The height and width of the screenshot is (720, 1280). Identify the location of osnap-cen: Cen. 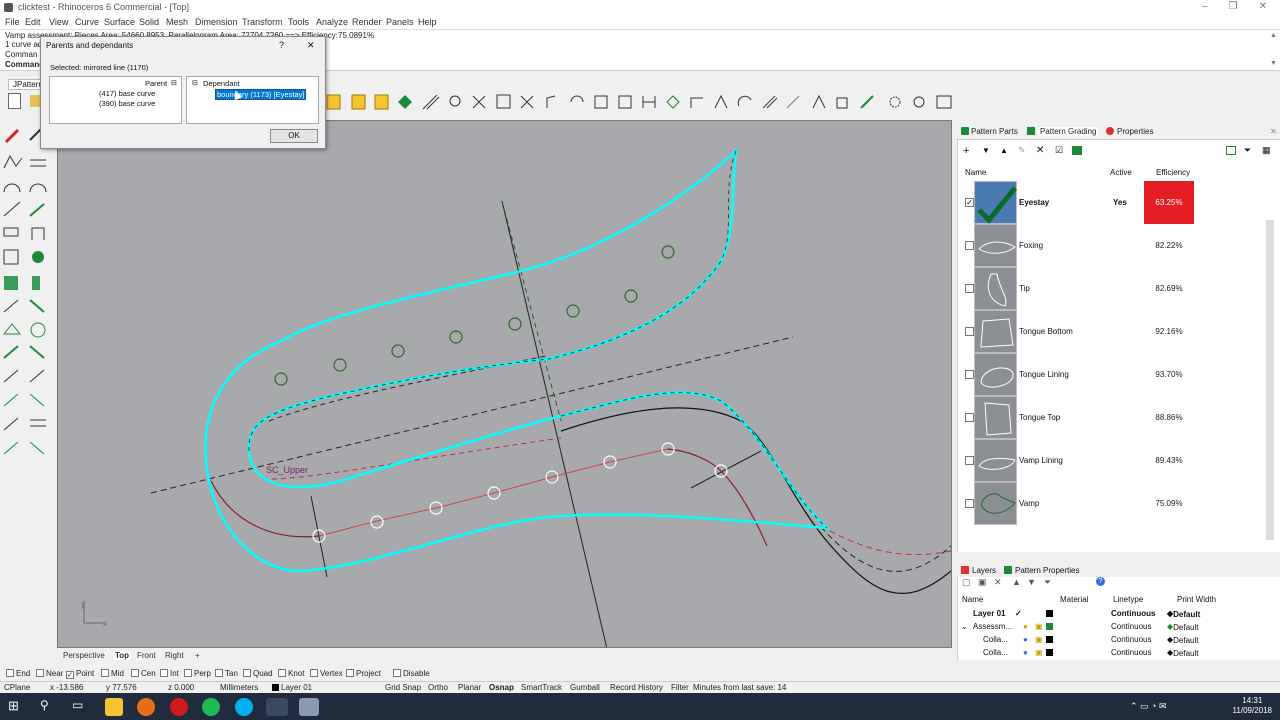
(143, 673).